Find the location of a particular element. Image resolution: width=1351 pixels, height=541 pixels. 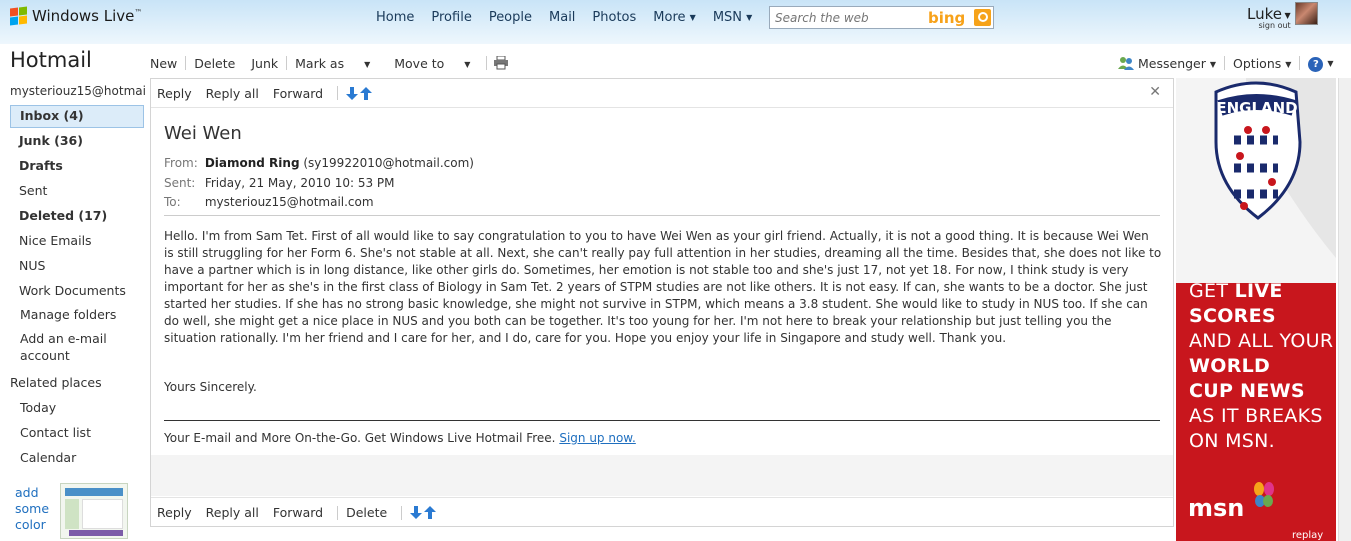

folder-sent: Sent is located at coordinates (77, 192).